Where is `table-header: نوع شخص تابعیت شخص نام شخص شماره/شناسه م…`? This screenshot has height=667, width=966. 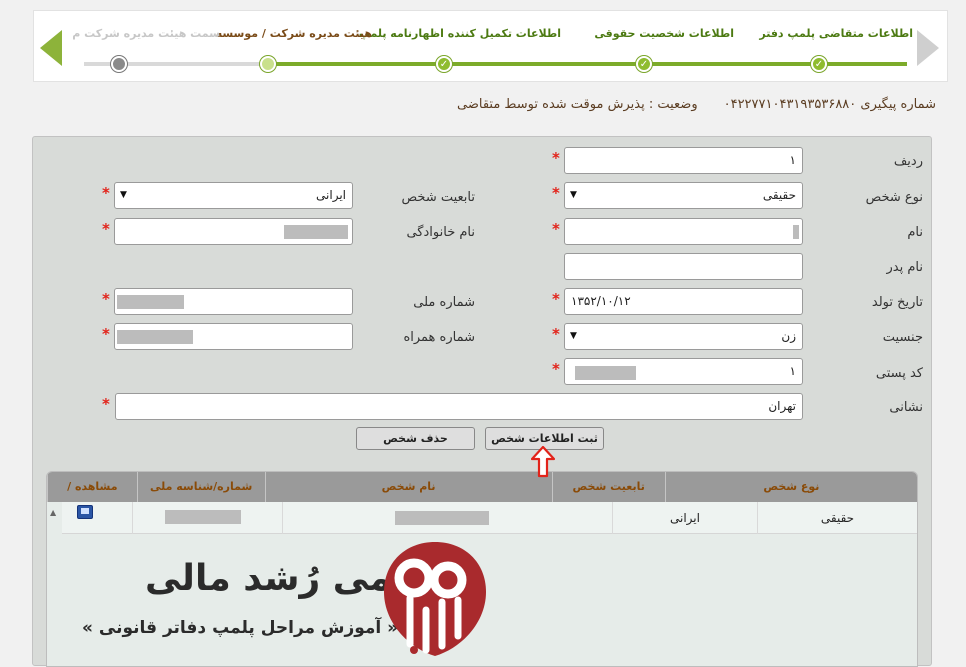 table-header: نوع شخص تابعیت شخص نام شخص شماره/شناسه م… is located at coordinates (482, 497).